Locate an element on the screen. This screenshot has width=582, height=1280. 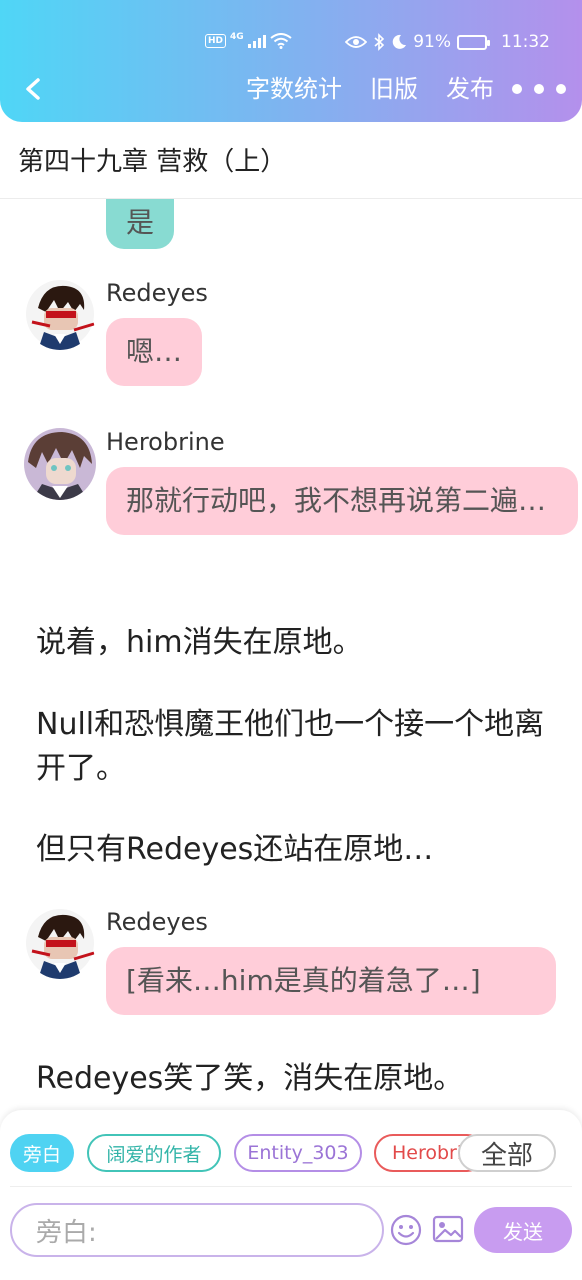
wifi-icon is located at coordinates (281, 41).